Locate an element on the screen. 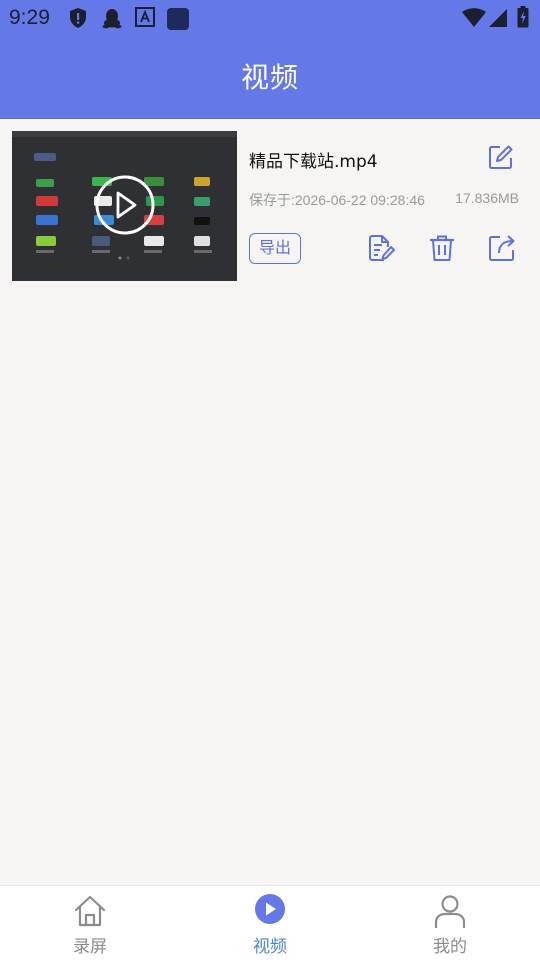  video-thumbnail is located at coordinates (124, 206).